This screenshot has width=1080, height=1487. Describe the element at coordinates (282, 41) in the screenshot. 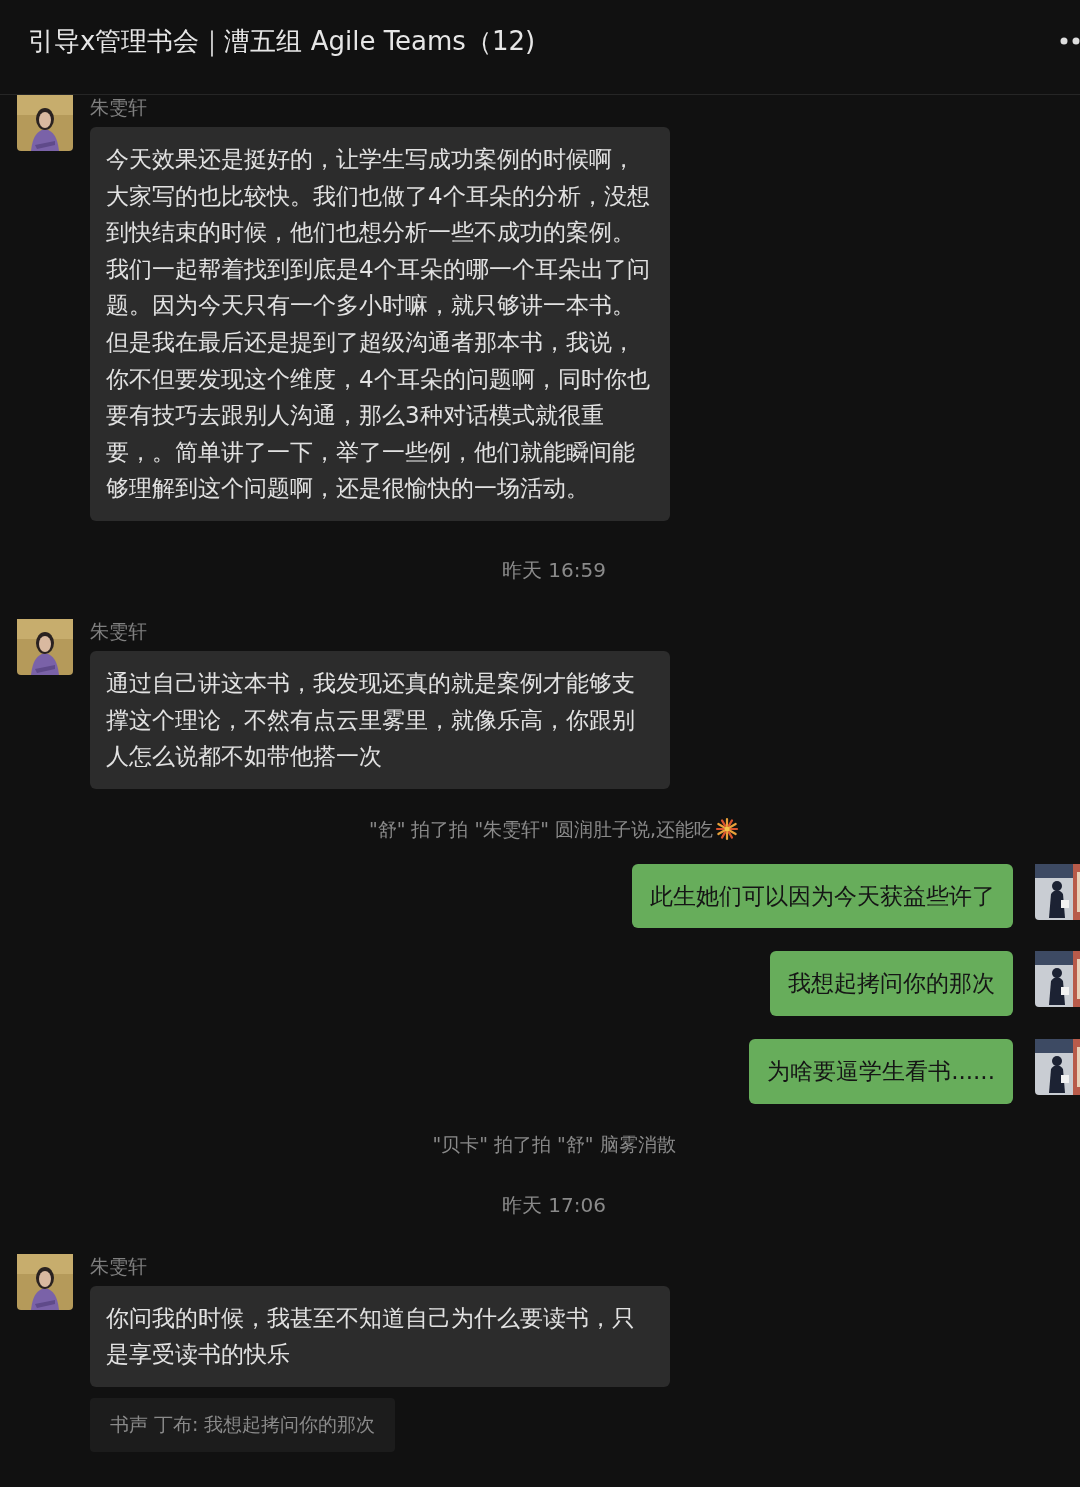

I see `window-title: 引导x管理书会｜漕五组 Agile Teams（12)` at that location.